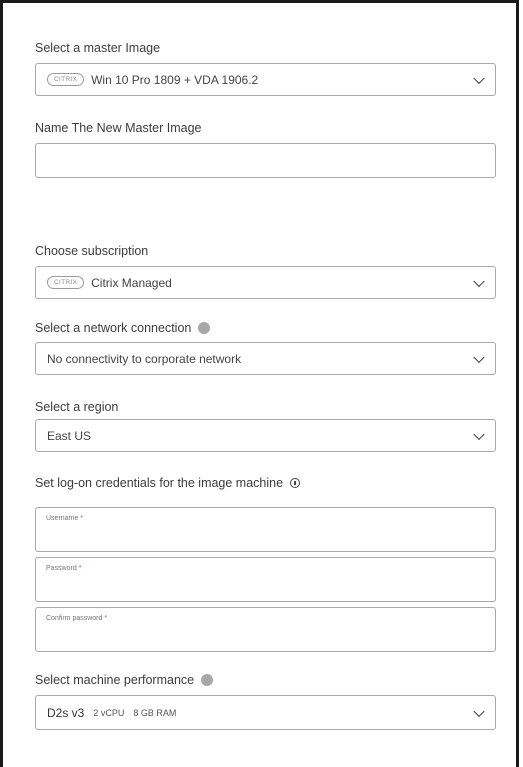  What do you see at coordinates (109, 712) in the screenshot?
I see `performance-cpu: 2 vCPU` at bounding box center [109, 712].